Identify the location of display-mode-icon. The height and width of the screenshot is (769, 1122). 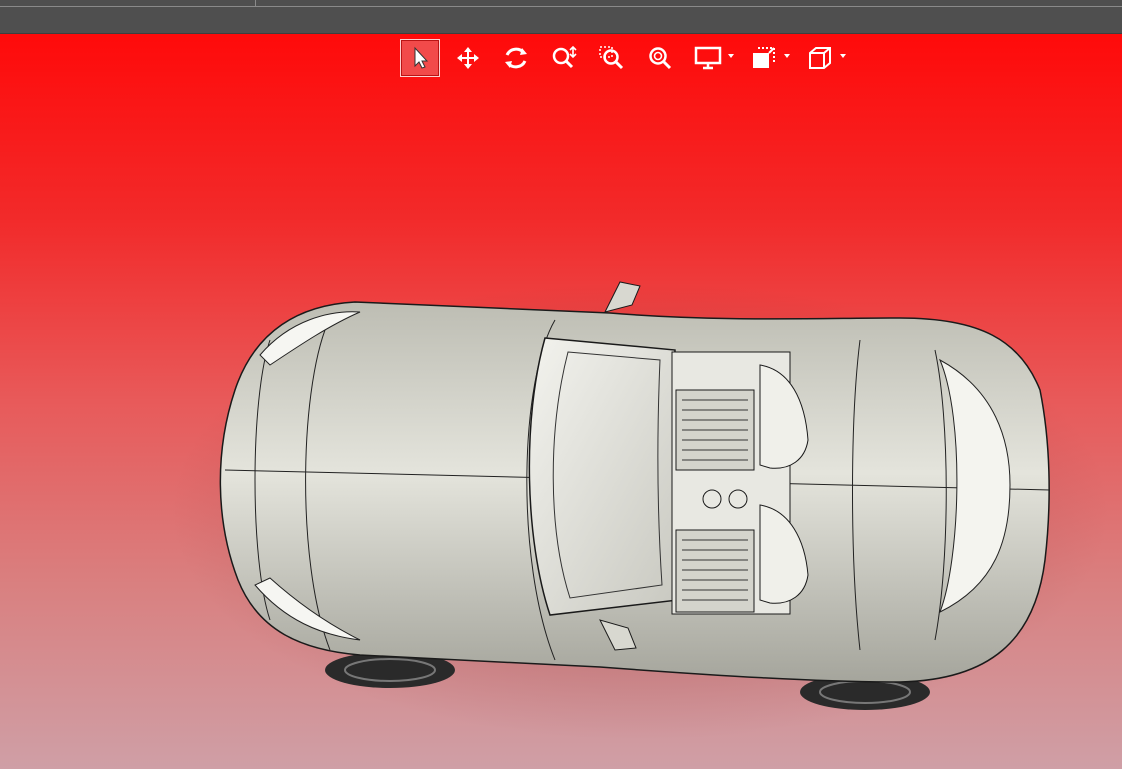
(708, 58).